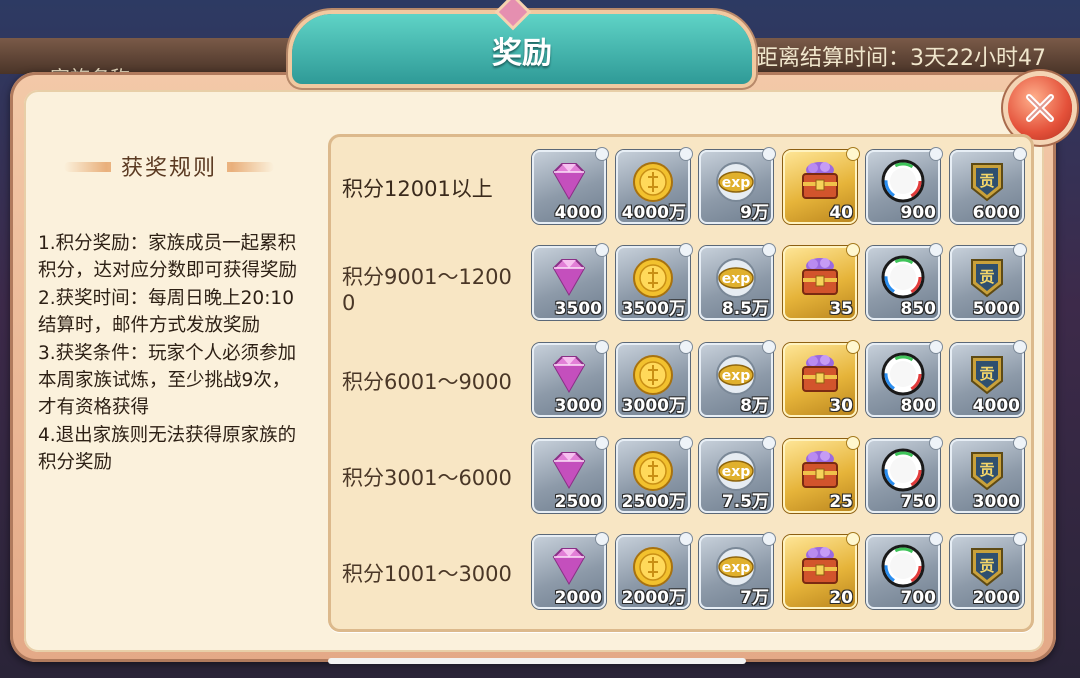 The width and height of the screenshot is (1080, 678). Describe the element at coordinates (918, 406) in the screenshot. I see `reward-quantity: 800` at that location.